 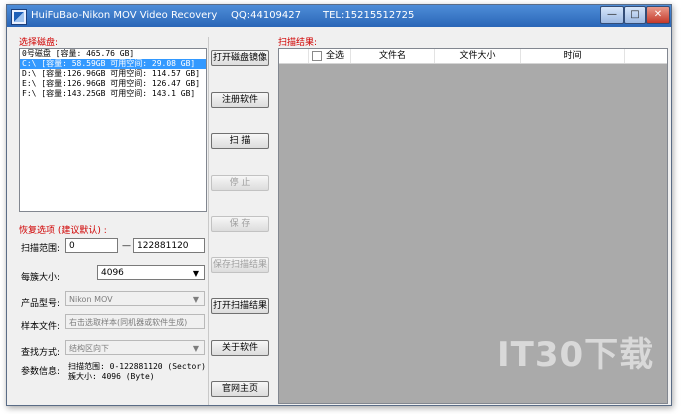 What do you see at coordinates (240, 265) in the screenshot?
I see `save-results-button: 保存扫描结果` at bounding box center [240, 265].